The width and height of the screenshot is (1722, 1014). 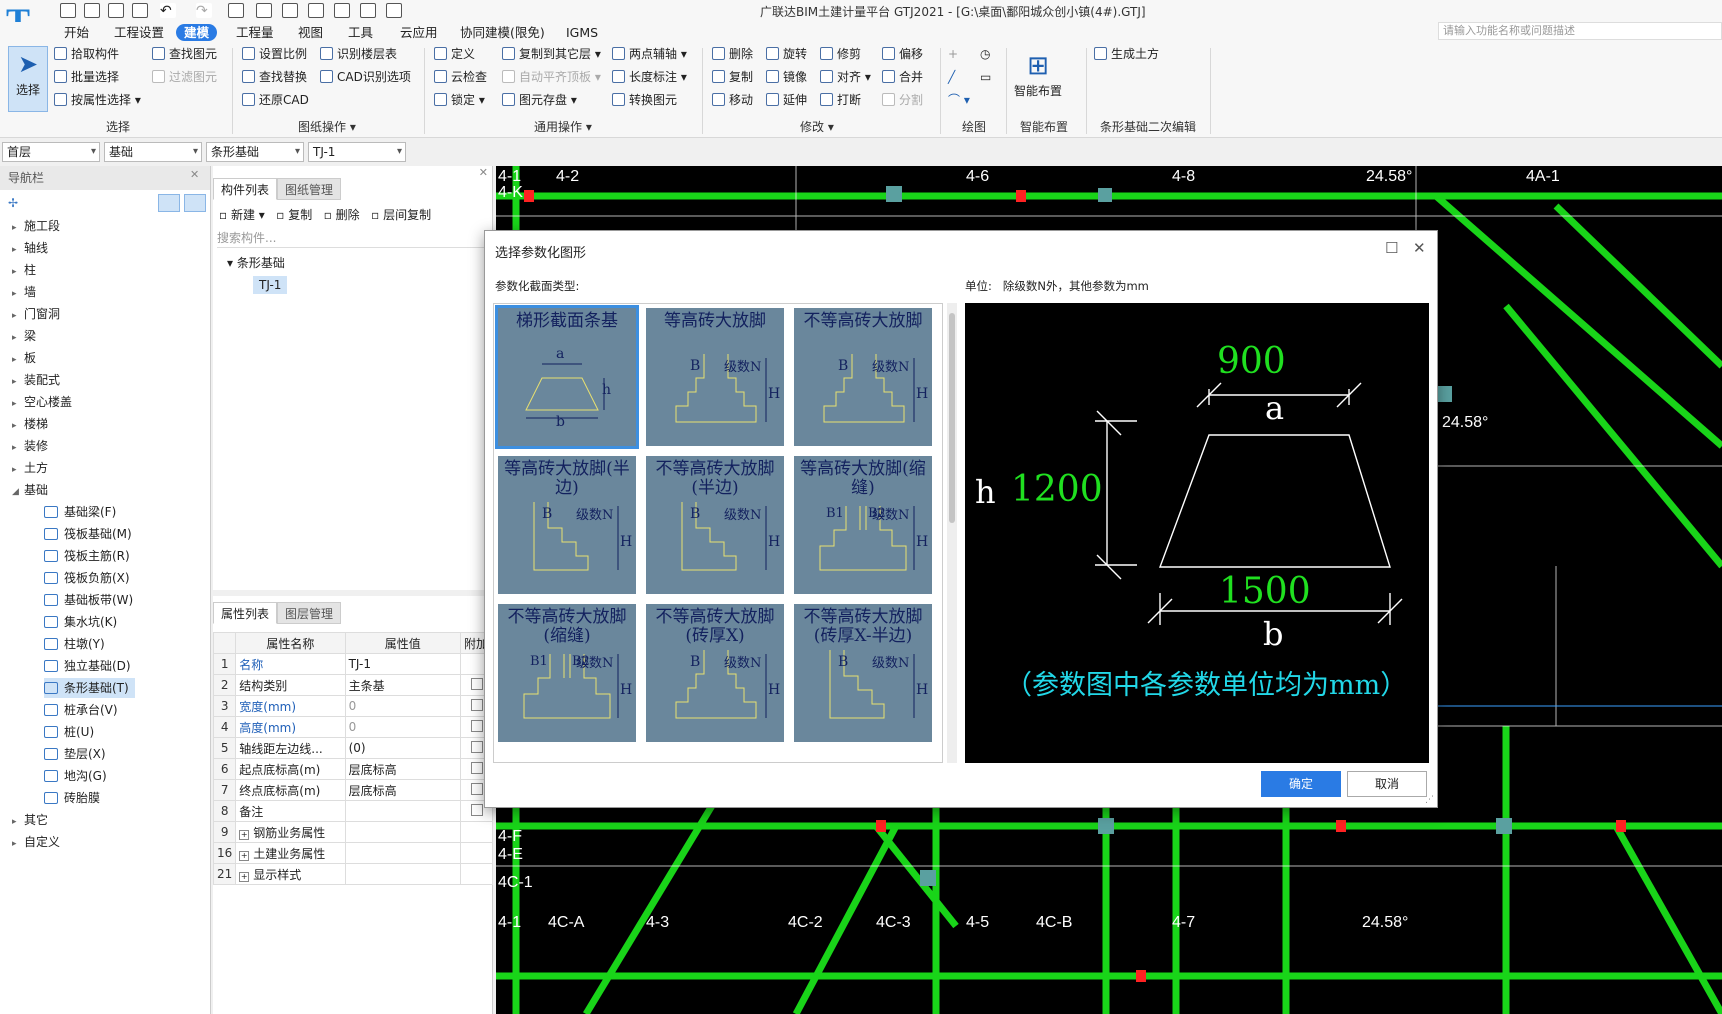 I want to click on restore-cad-button: 还原CAD, so click(x=275, y=100).